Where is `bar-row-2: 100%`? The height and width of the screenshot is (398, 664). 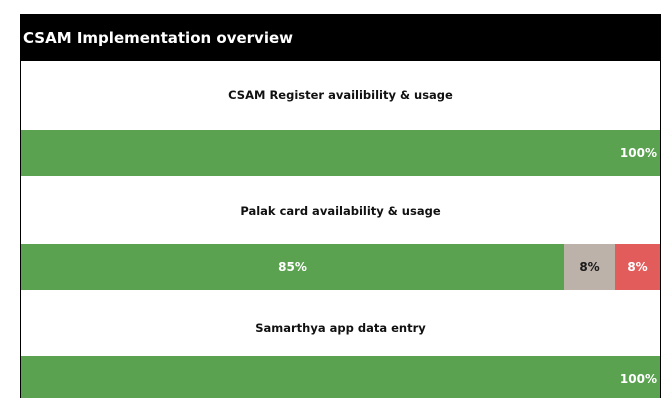
bar-row-2: 100% is located at coordinates (340, 377).